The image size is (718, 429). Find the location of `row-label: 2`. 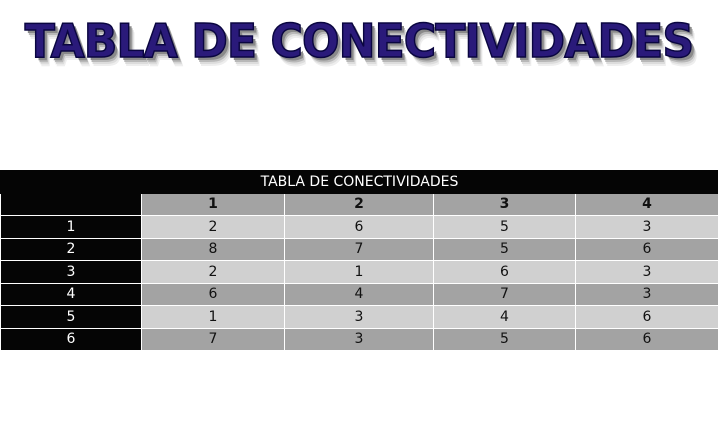

row-label: 2 is located at coordinates (71, 249).